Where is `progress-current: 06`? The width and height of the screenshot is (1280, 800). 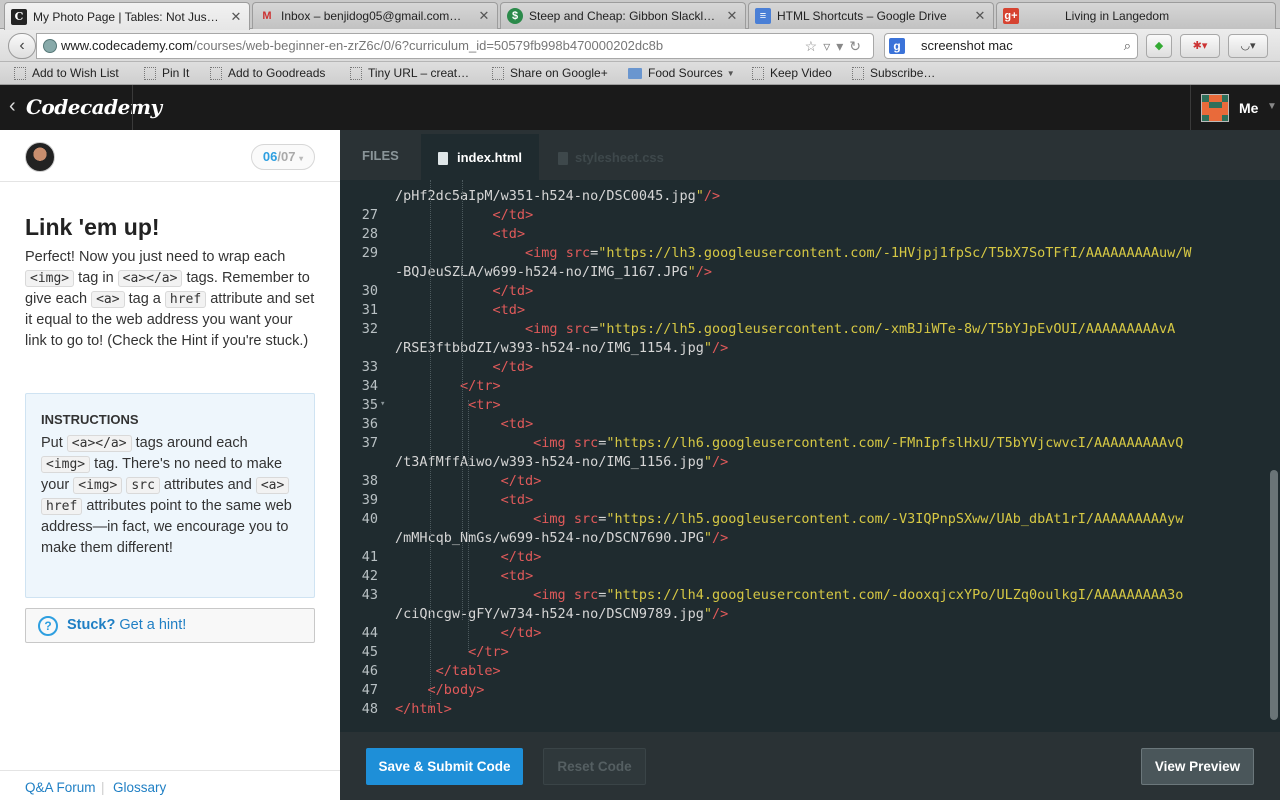 progress-current: 06 is located at coordinates (270, 156).